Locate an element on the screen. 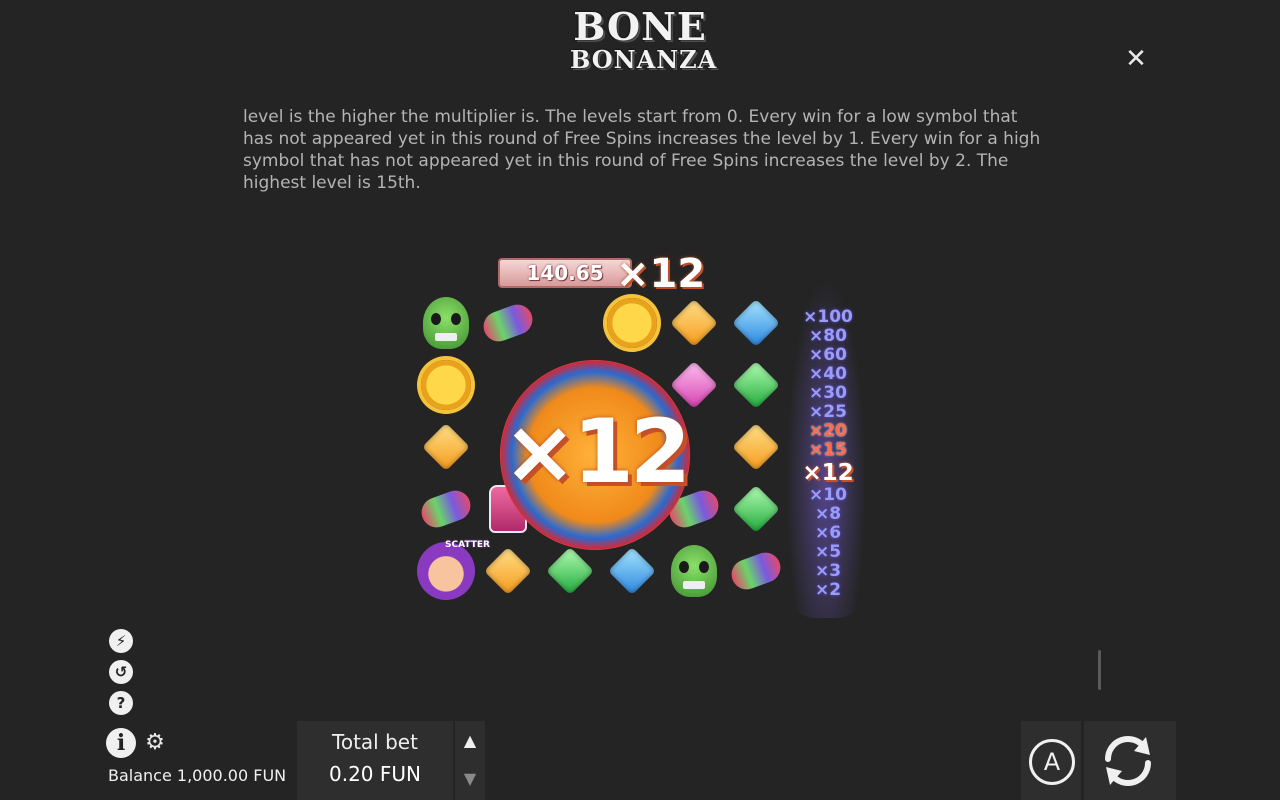 The width and height of the screenshot is (1280, 800). ladder-step: ×3 is located at coordinates (828, 571).